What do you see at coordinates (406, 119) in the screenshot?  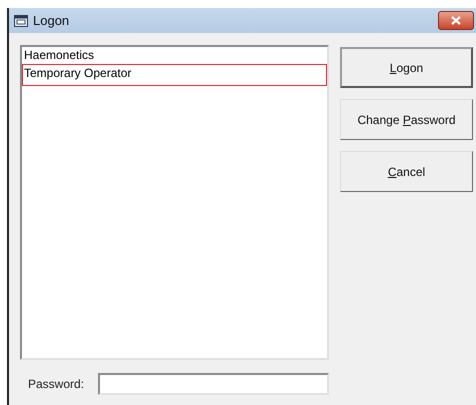 I see `dialog-button: Change Password` at bounding box center [406, 119].